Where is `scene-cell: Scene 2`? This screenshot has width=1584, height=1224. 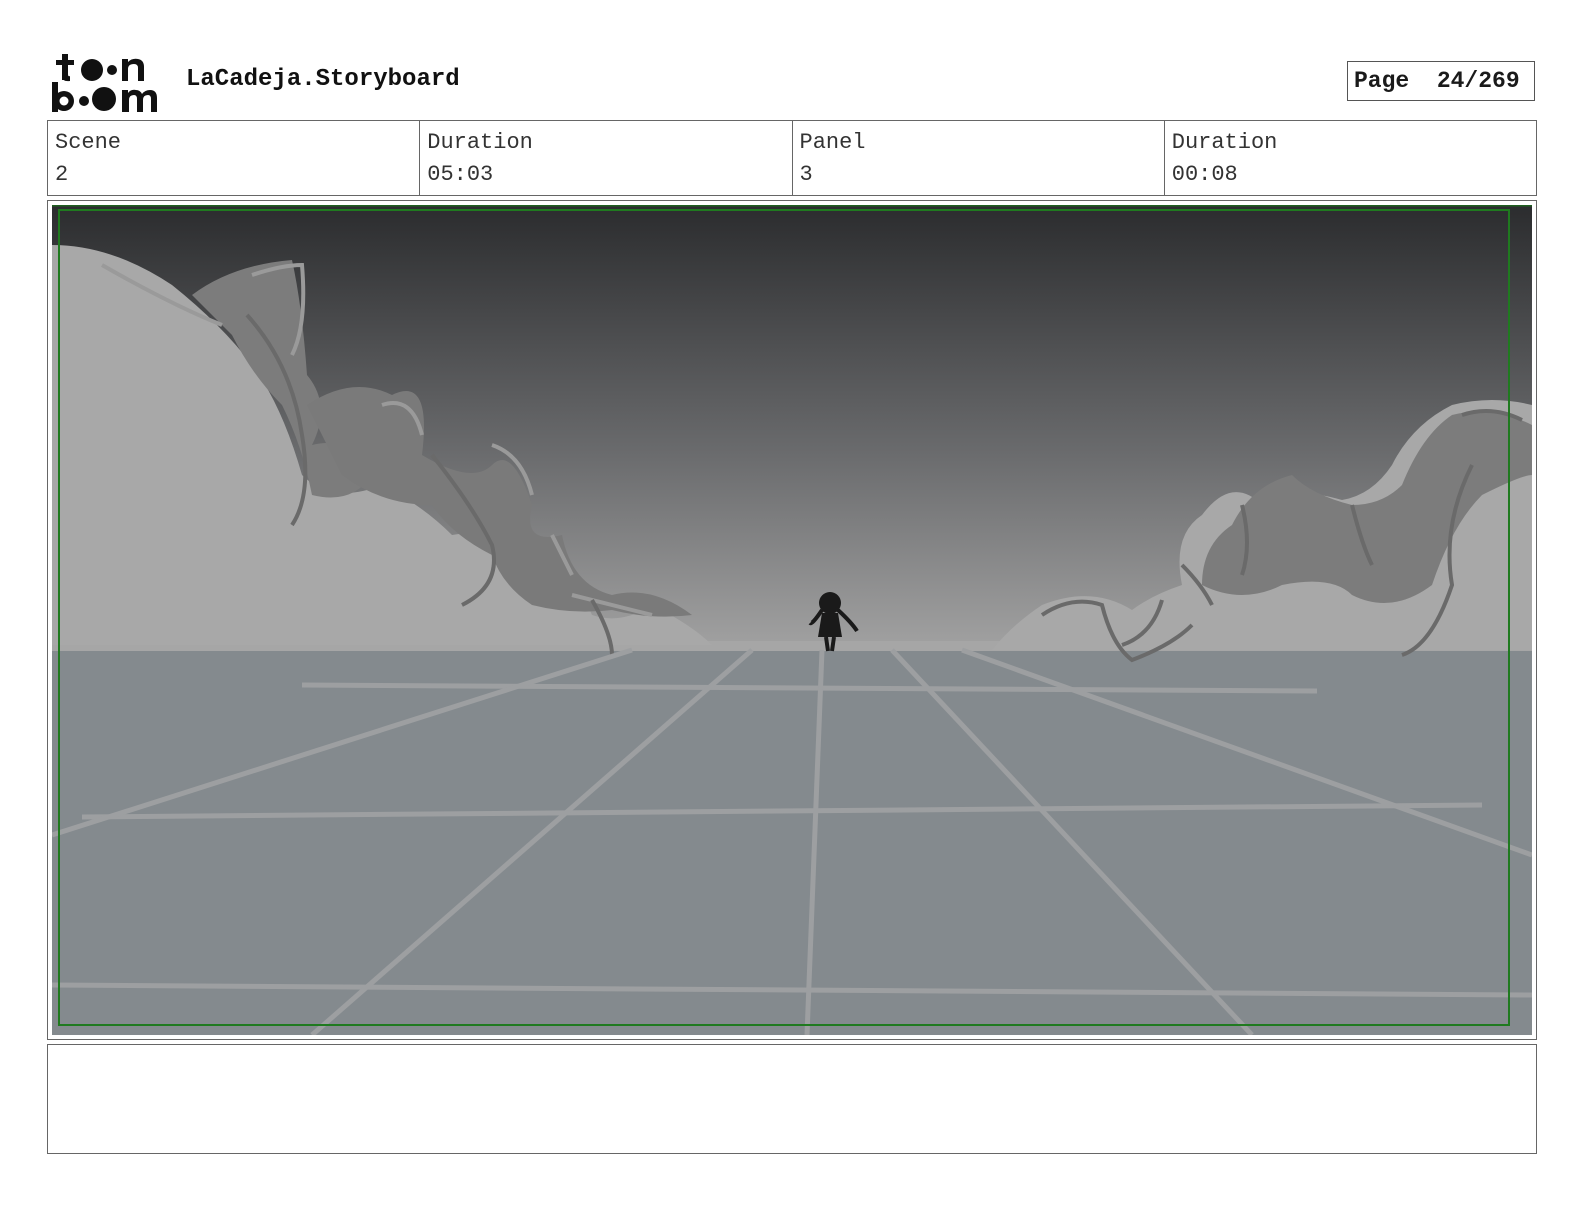 scene-cell: Scene 2 is located at coordinates (234, 158).